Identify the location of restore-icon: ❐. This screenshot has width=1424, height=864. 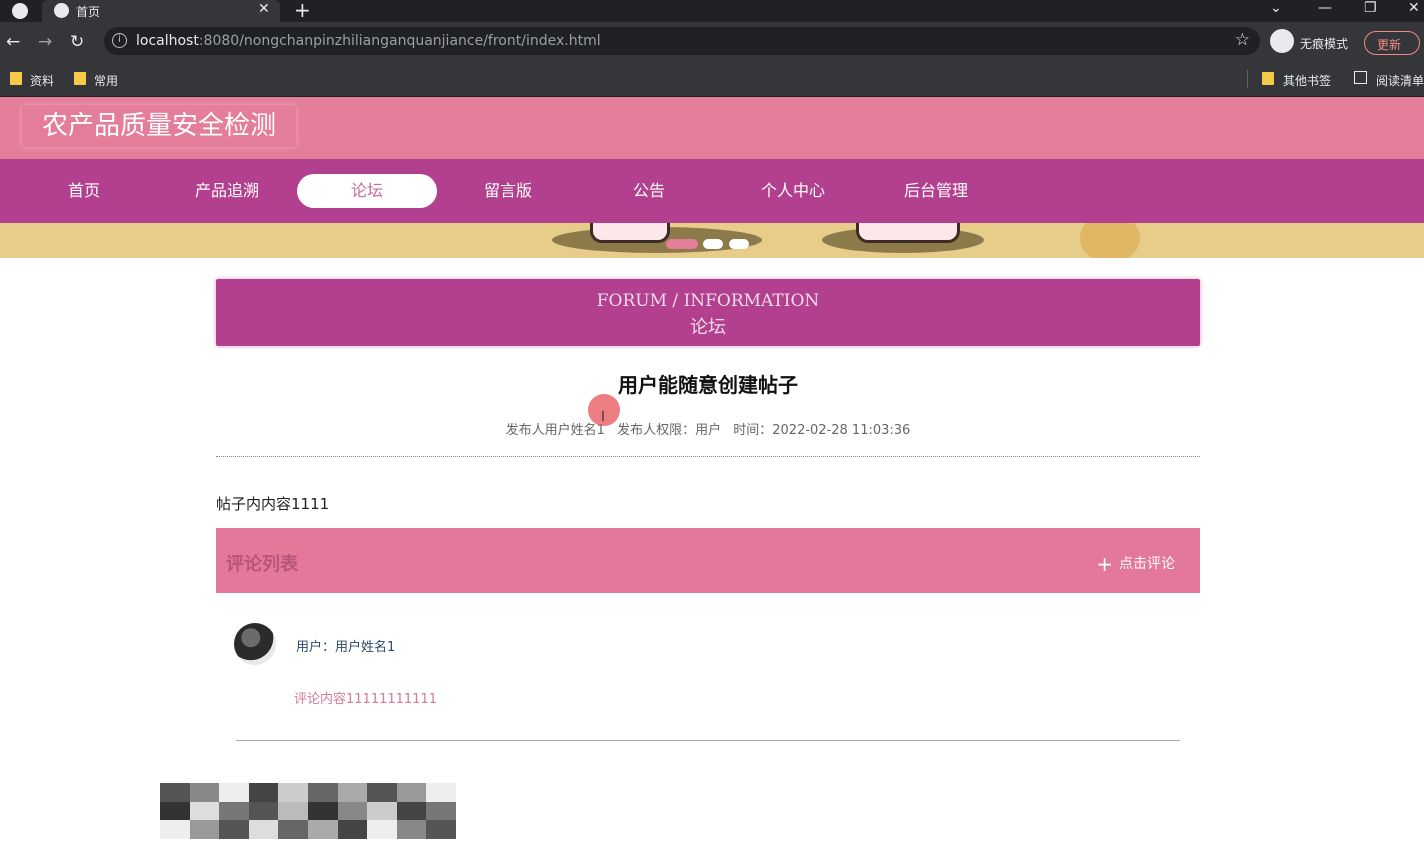
(1370, 8).